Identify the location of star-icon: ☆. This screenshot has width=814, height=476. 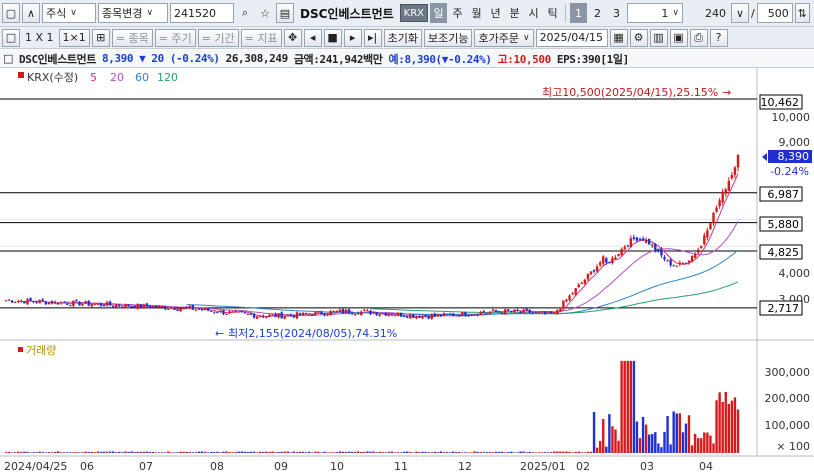
(265, 13).